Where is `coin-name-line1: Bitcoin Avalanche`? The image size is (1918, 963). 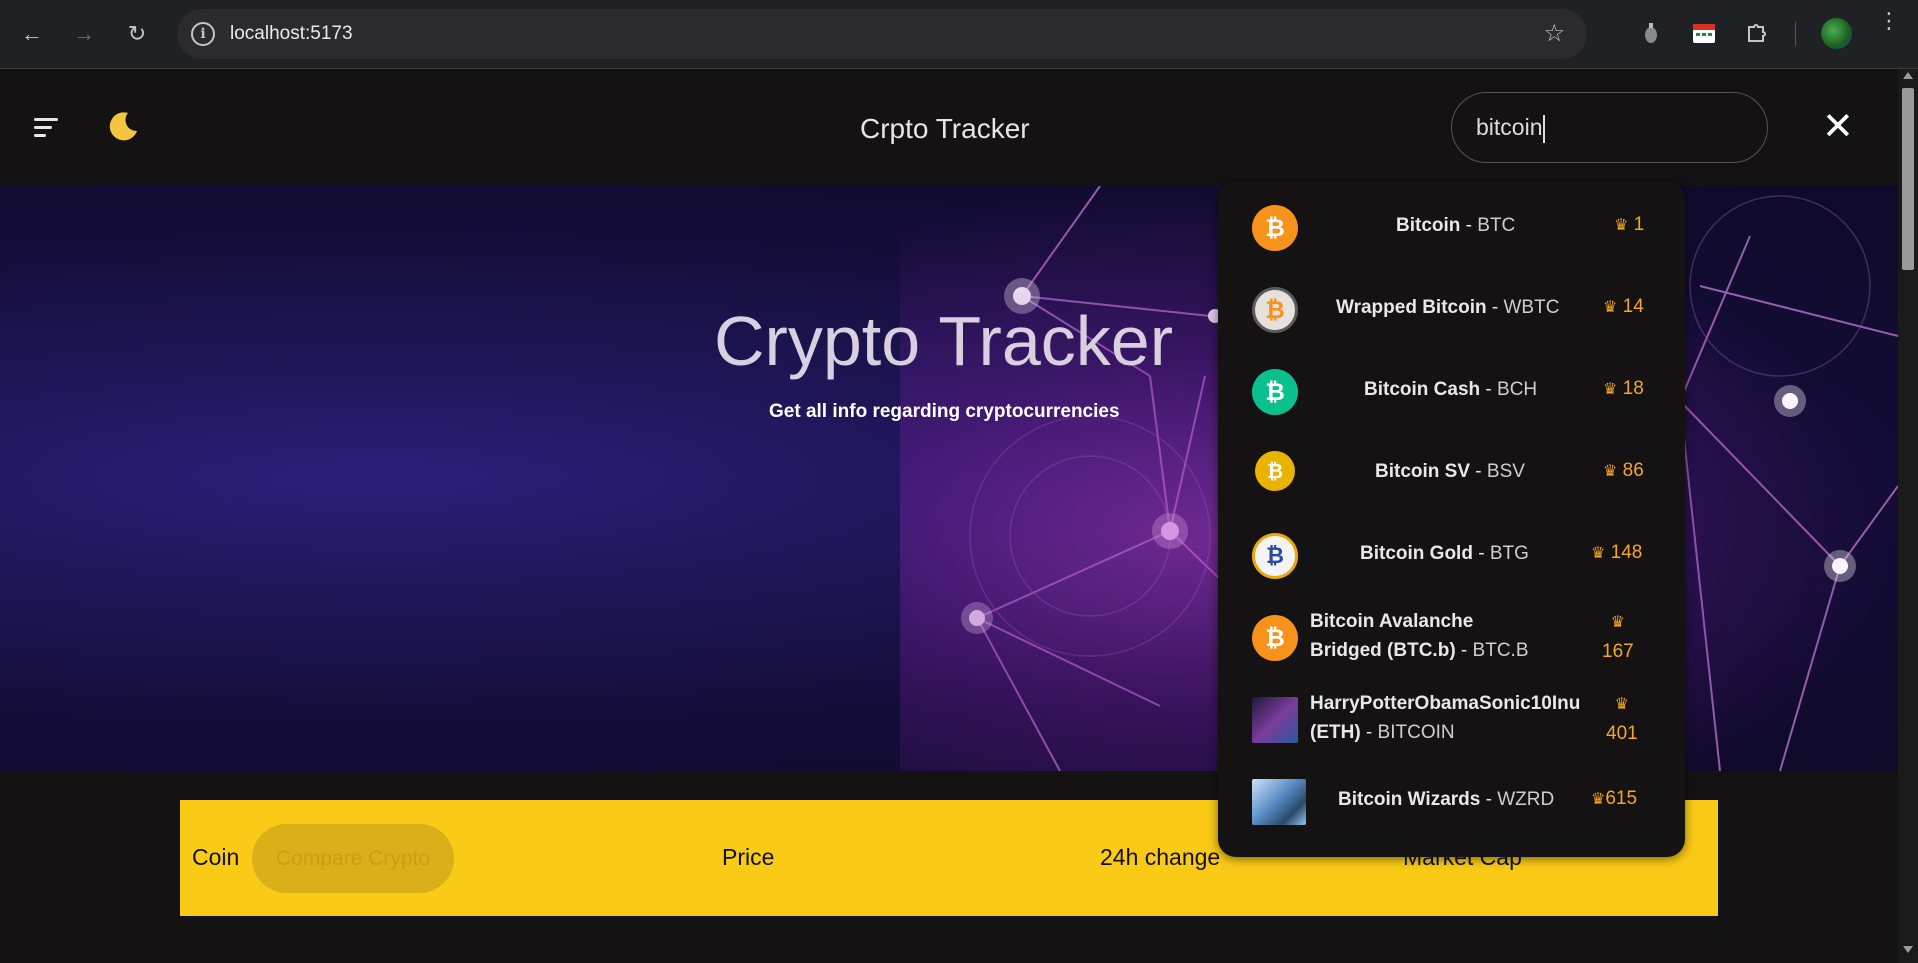 coin-name-line1: Bitcoin Avalanche is located at coordinates (1392, 621).